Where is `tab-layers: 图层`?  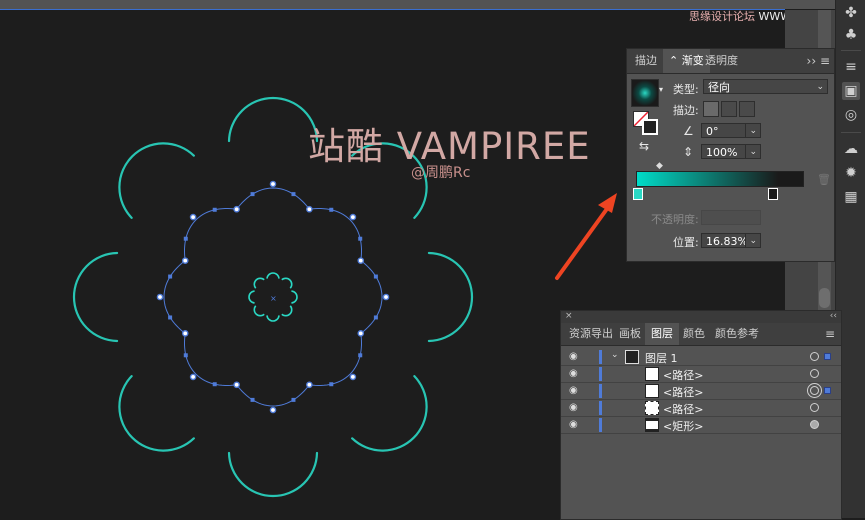 tab-layers: 图层 is located at coordinates (662, 334).